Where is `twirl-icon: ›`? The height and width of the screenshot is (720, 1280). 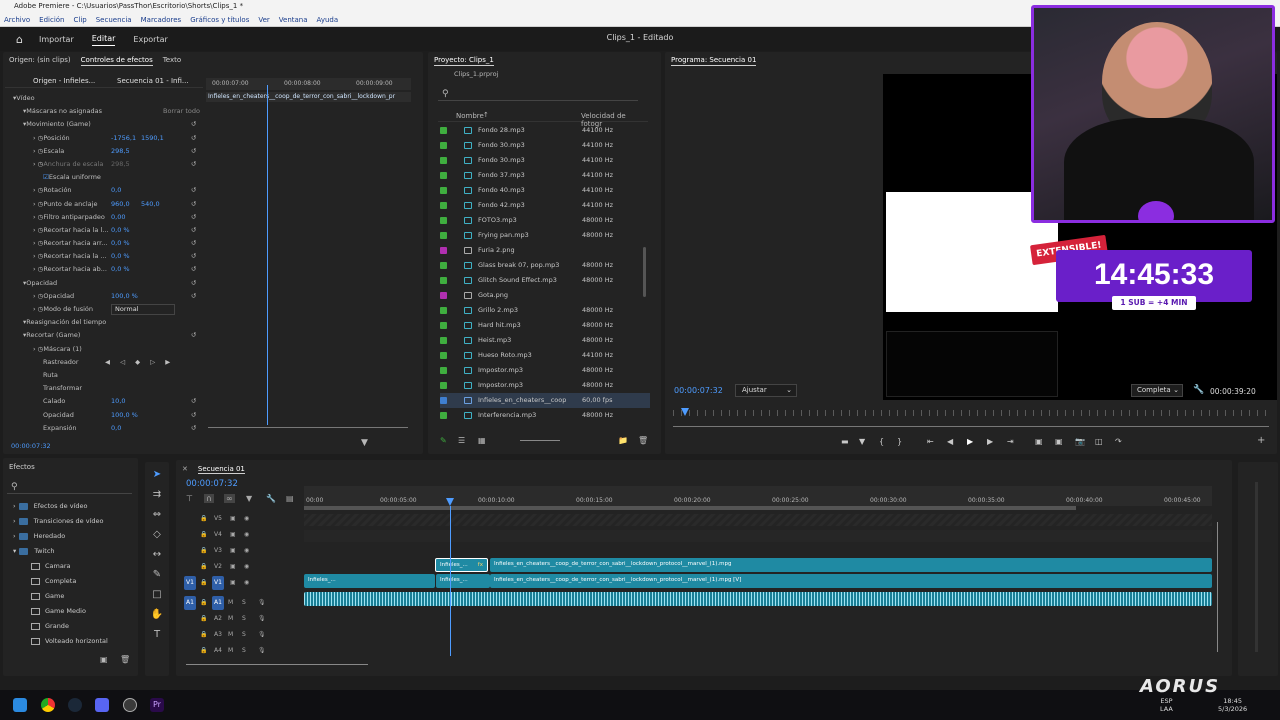 twirl-icon: › is located at coordinates (14, 536).